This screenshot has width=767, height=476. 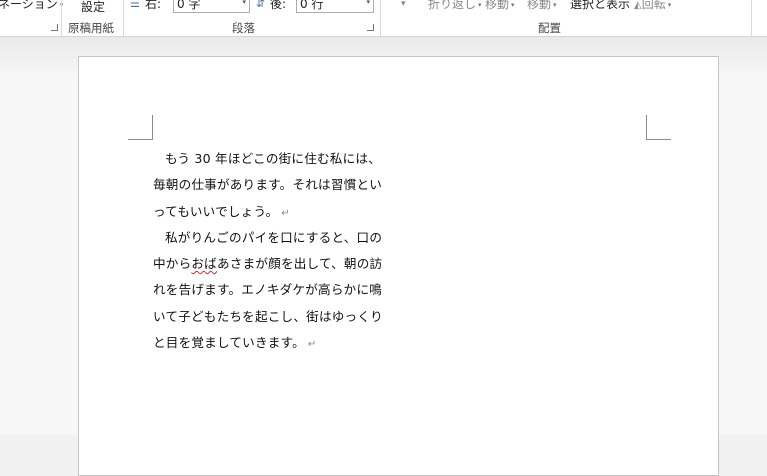 I want to click on selection-pane-button: 選択と表示, so click(x=600, y=5).